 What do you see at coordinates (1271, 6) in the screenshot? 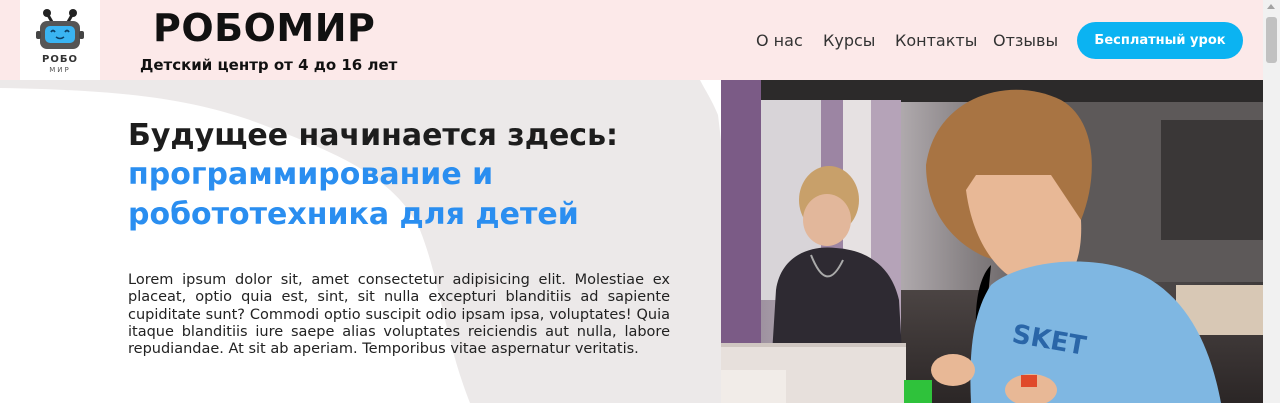
I see `scroll-up-arrow-icon` at bounding box center [1271, 6].